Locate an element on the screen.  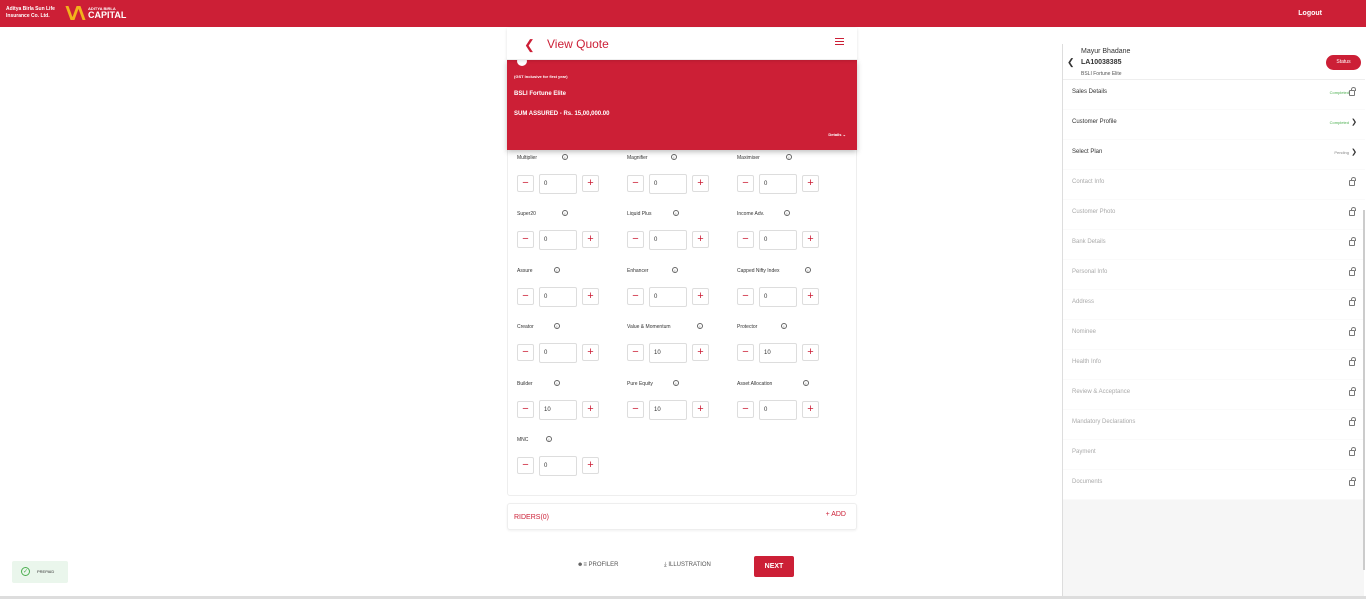
add-rider-button: + ADD is located at coordinates (836, 514).